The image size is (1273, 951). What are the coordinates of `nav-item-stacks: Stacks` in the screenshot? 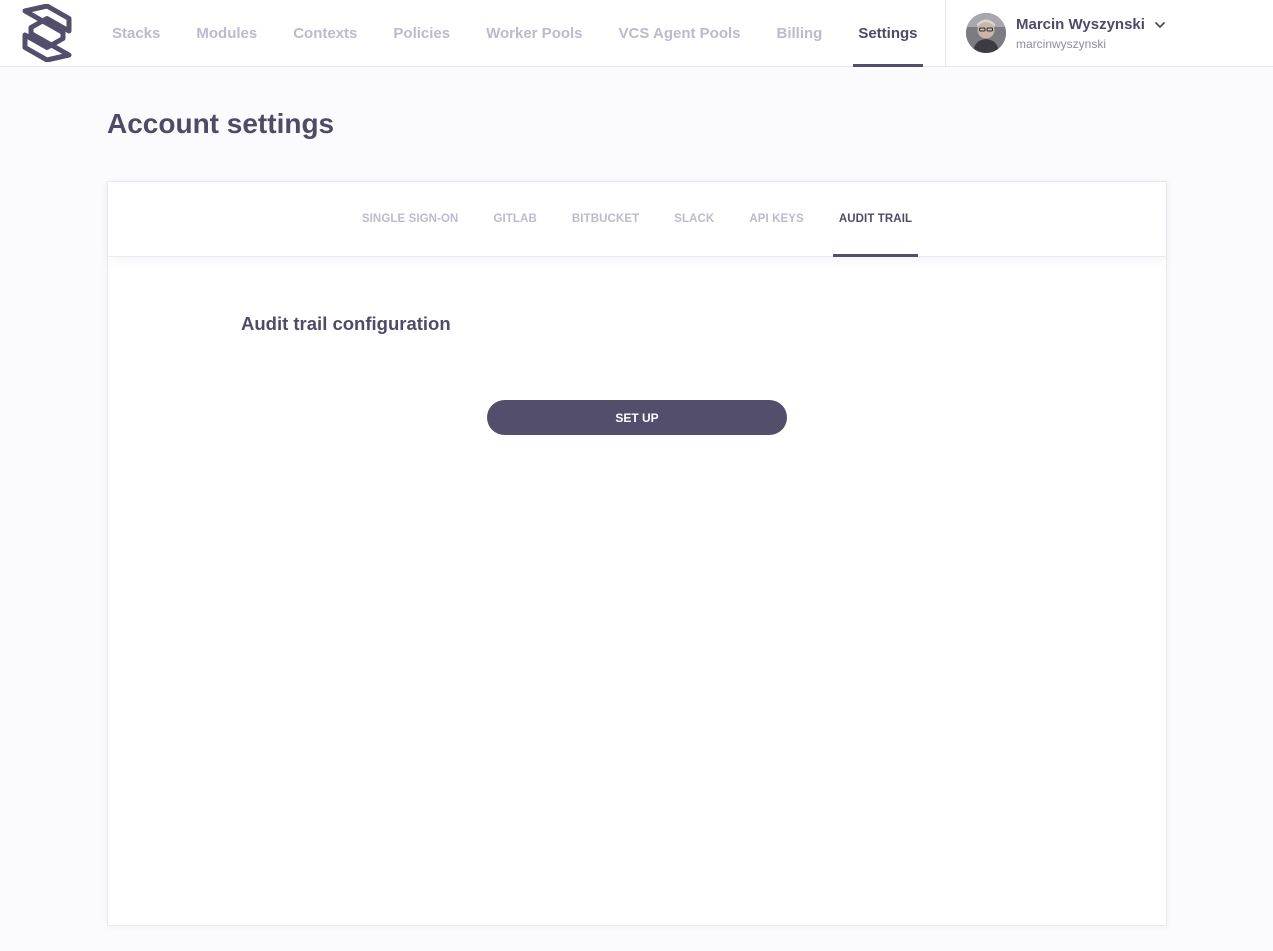 It's located at (136, 33).